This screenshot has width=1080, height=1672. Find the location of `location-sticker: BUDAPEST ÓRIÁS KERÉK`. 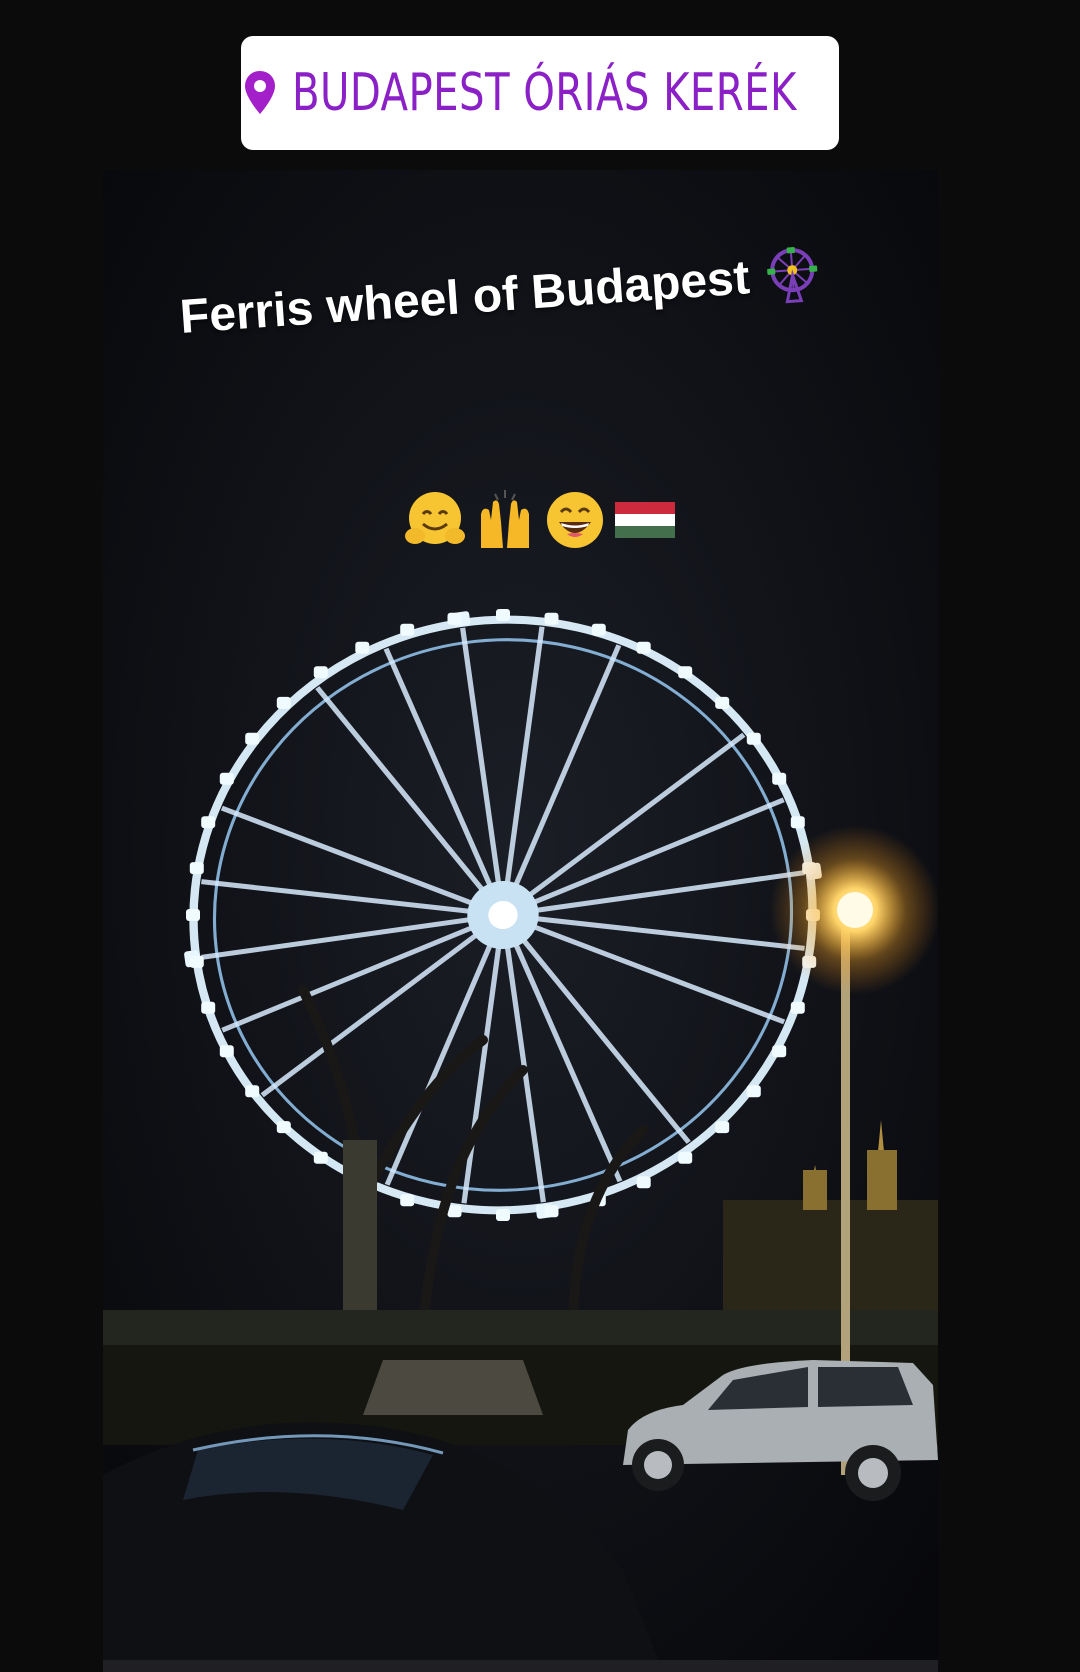

location-sticker: BUDAPEST ÓRIÁS KERÉK is located at coordinates (540, 93).